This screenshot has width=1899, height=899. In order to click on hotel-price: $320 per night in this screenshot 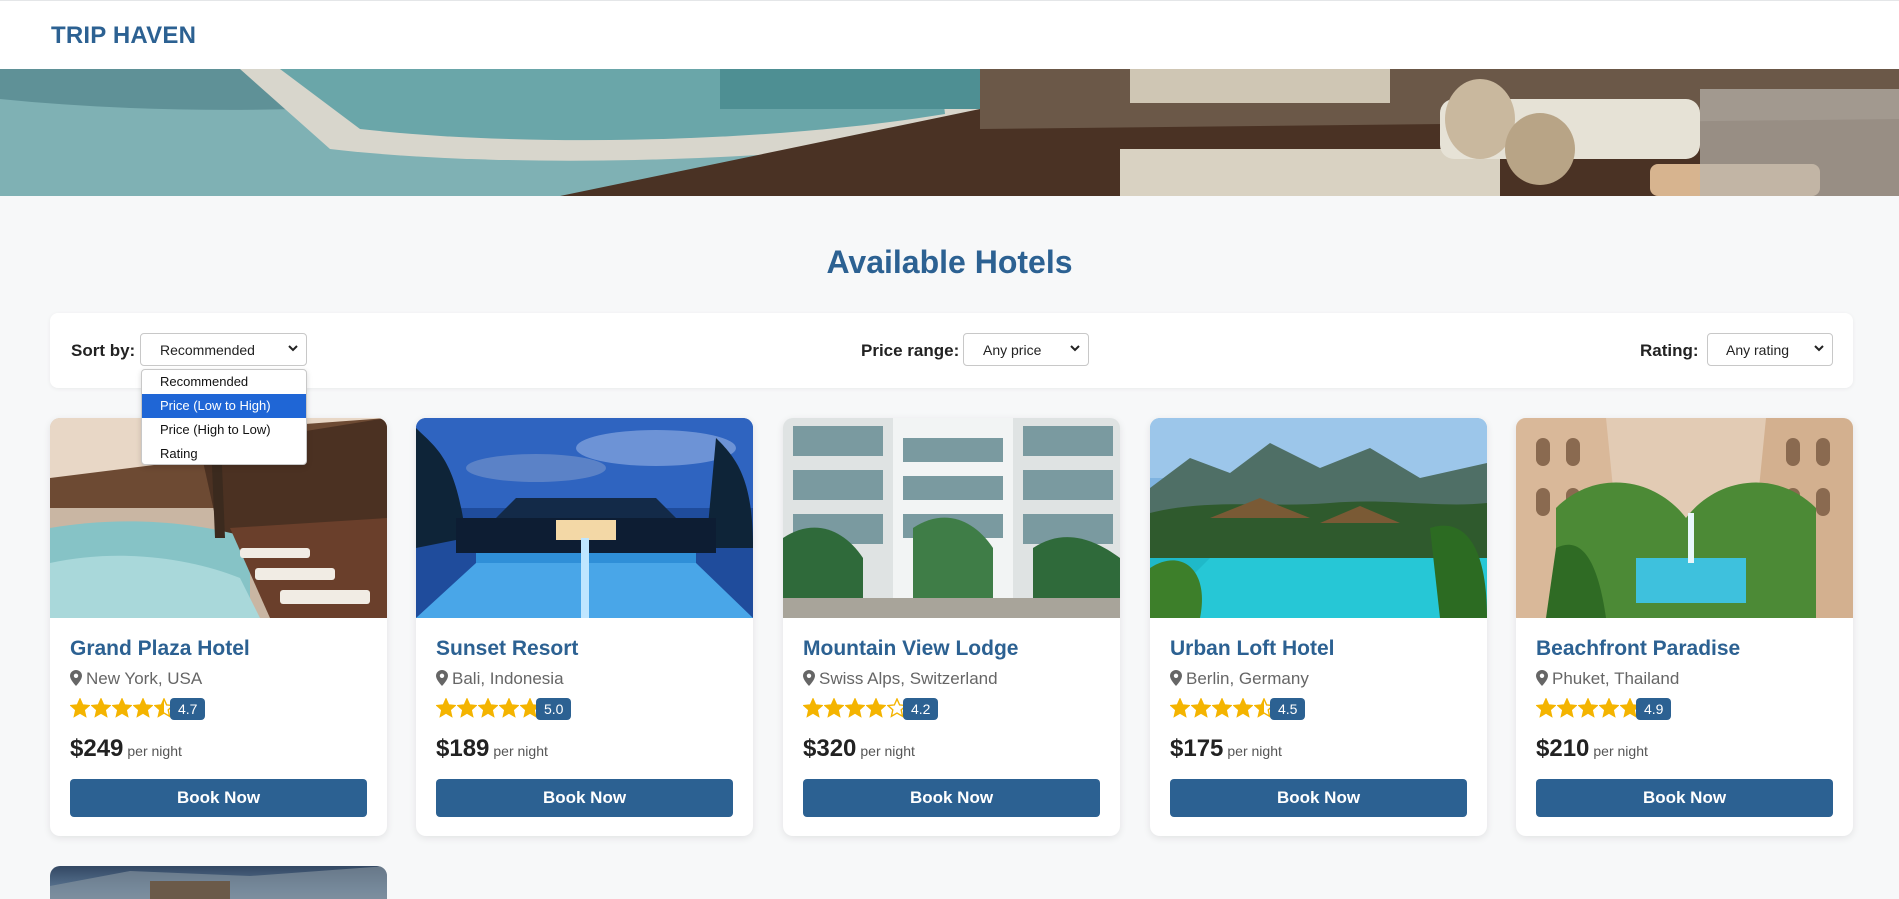, I will do `click(859, 749)`.